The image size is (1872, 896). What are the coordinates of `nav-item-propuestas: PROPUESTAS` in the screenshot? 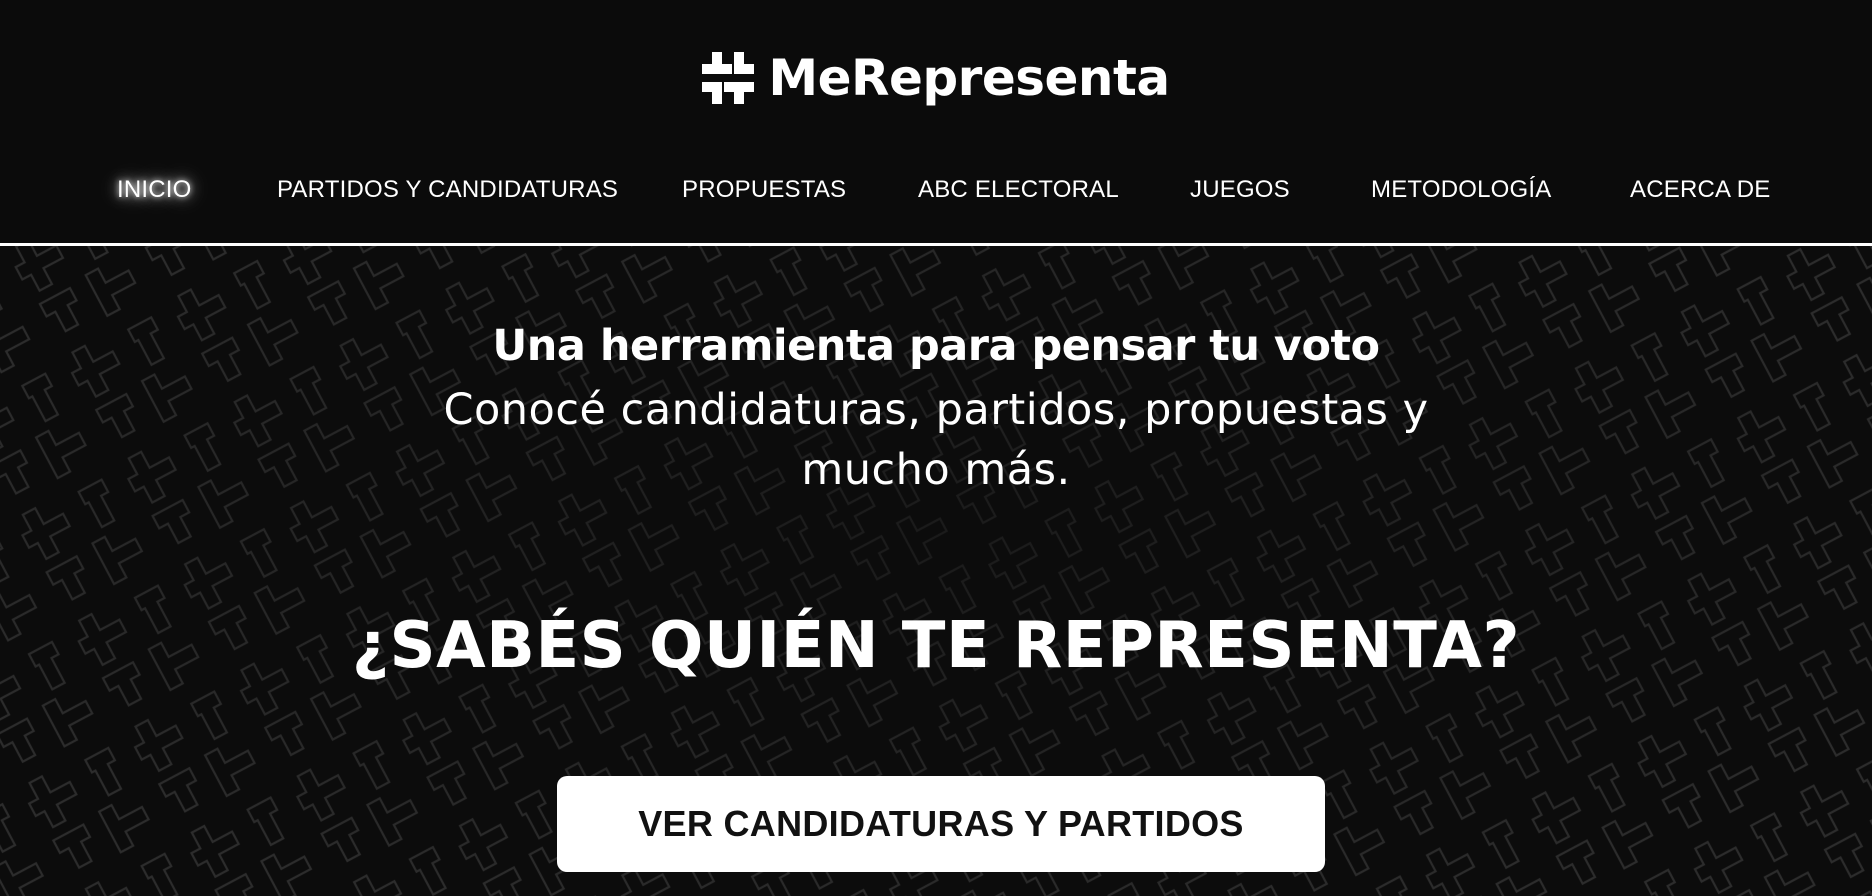 It's located at (764, 190).